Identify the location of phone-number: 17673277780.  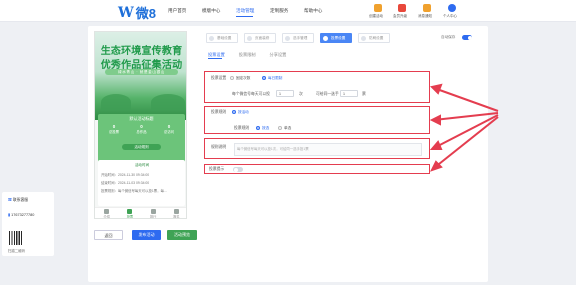
(23, 215).